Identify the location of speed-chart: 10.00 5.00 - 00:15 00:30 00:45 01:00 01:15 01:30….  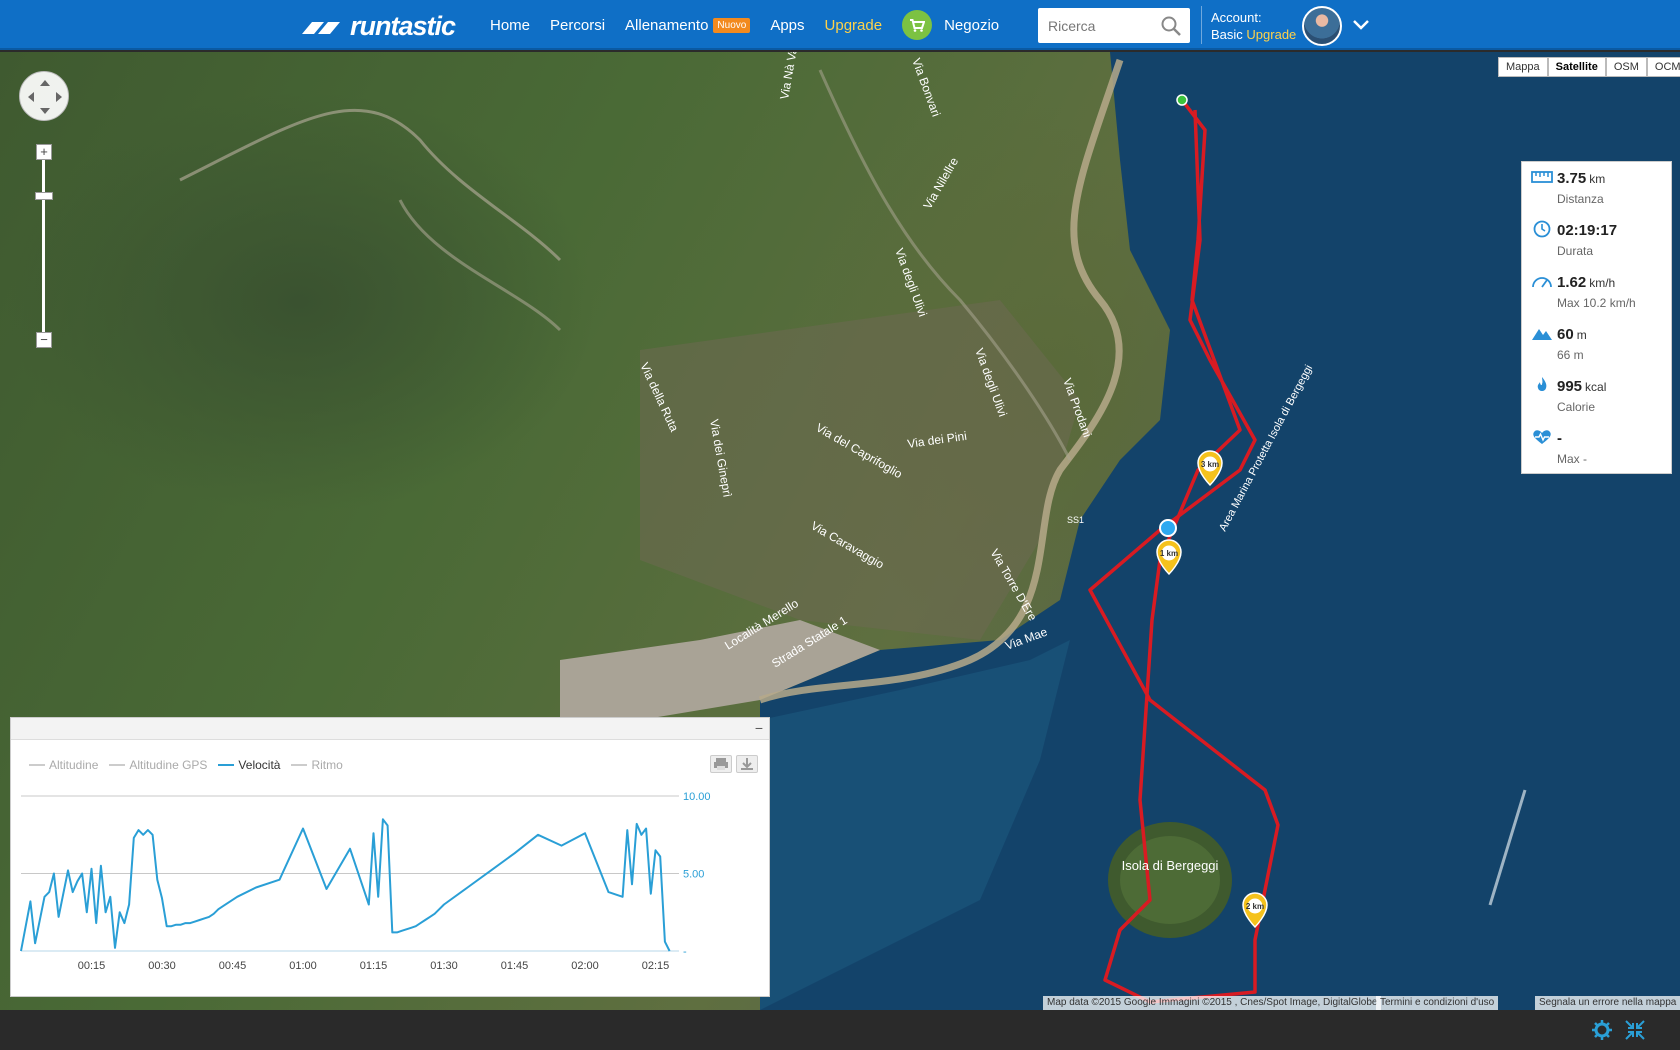
(390, 887).